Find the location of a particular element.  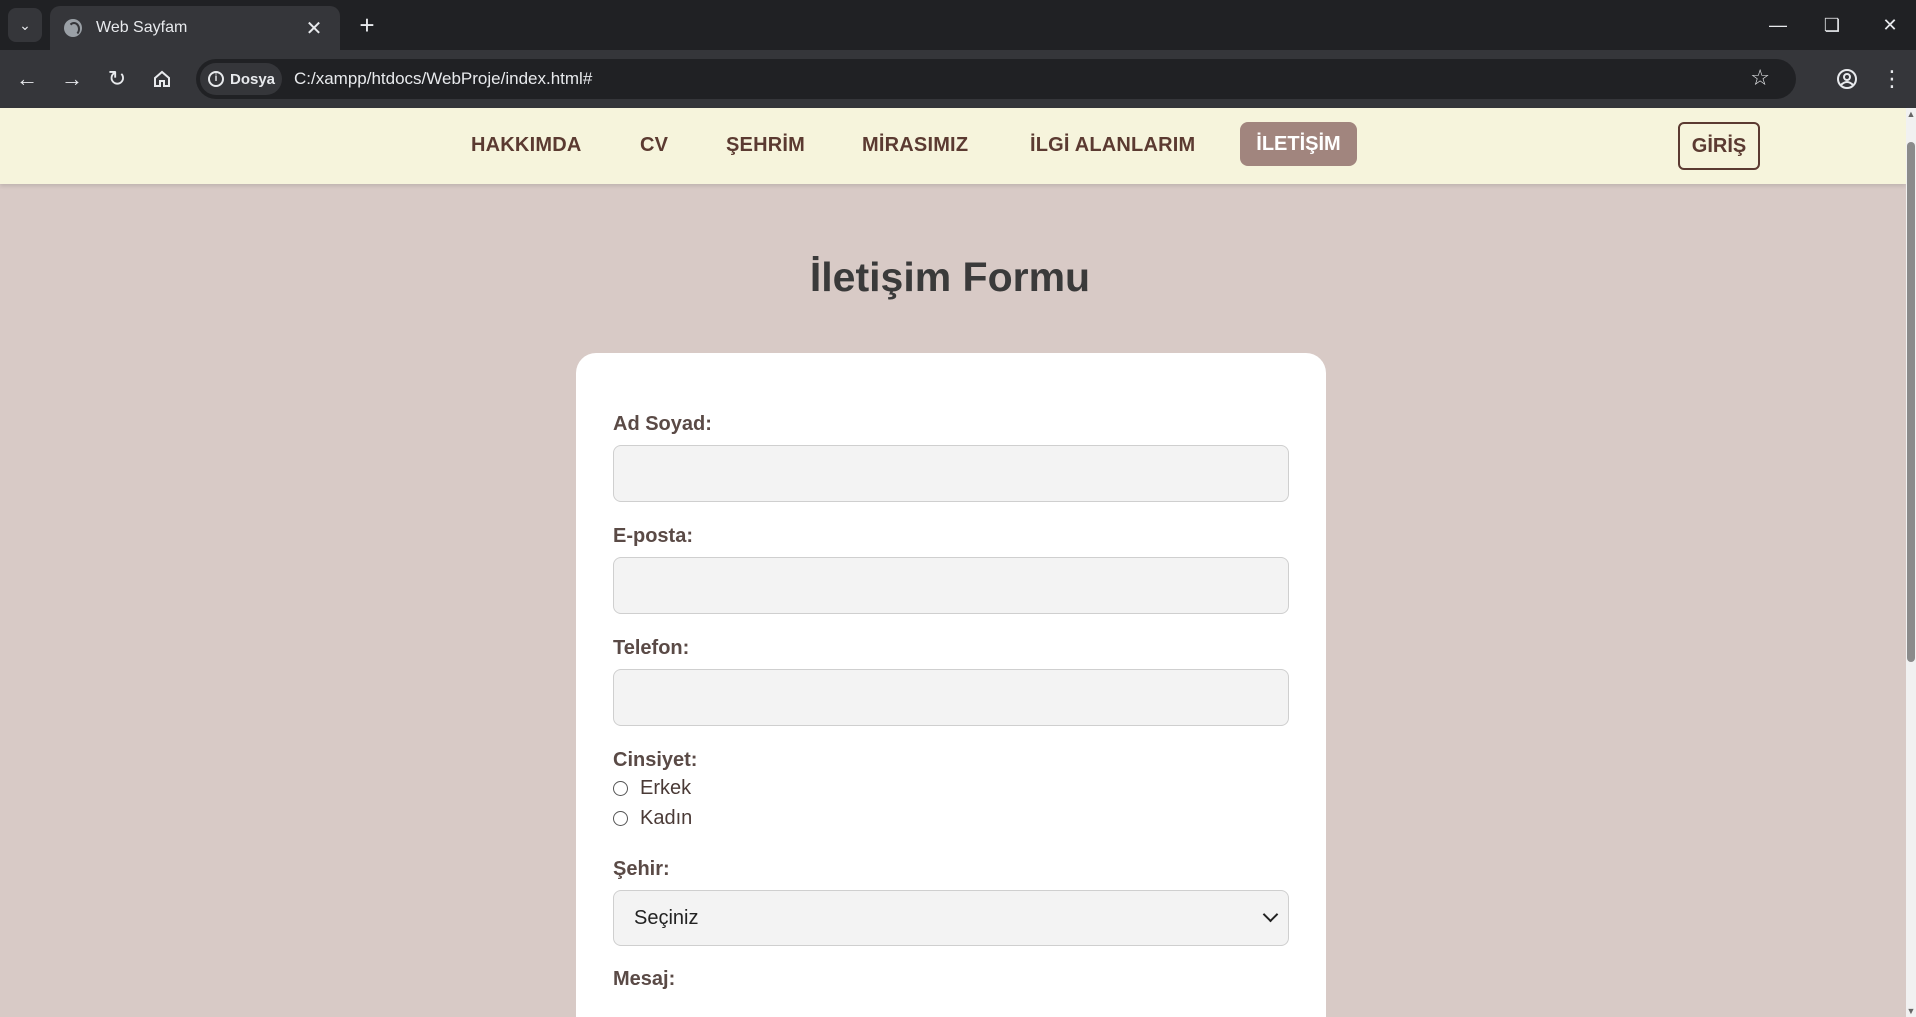

scroll-up-arrow-icon: ▲ is located at coordinates (1911, 114).